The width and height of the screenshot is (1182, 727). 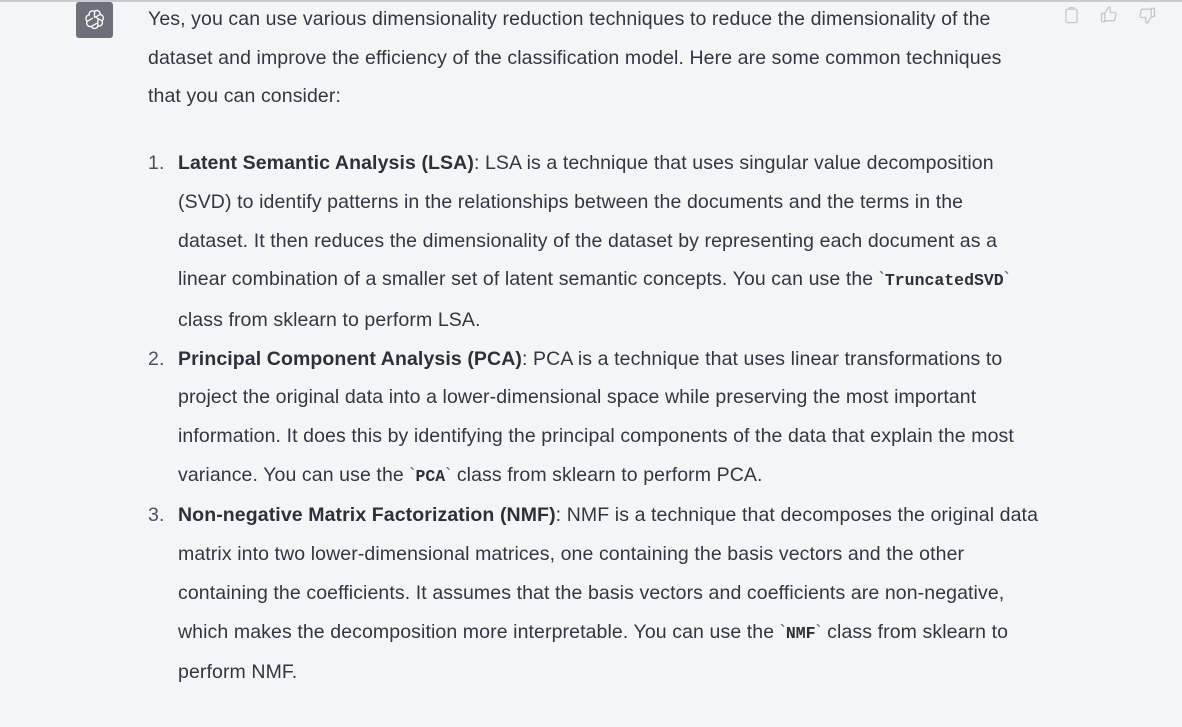 I want to click on copy-icon-button, so click(x=1071, y=15).